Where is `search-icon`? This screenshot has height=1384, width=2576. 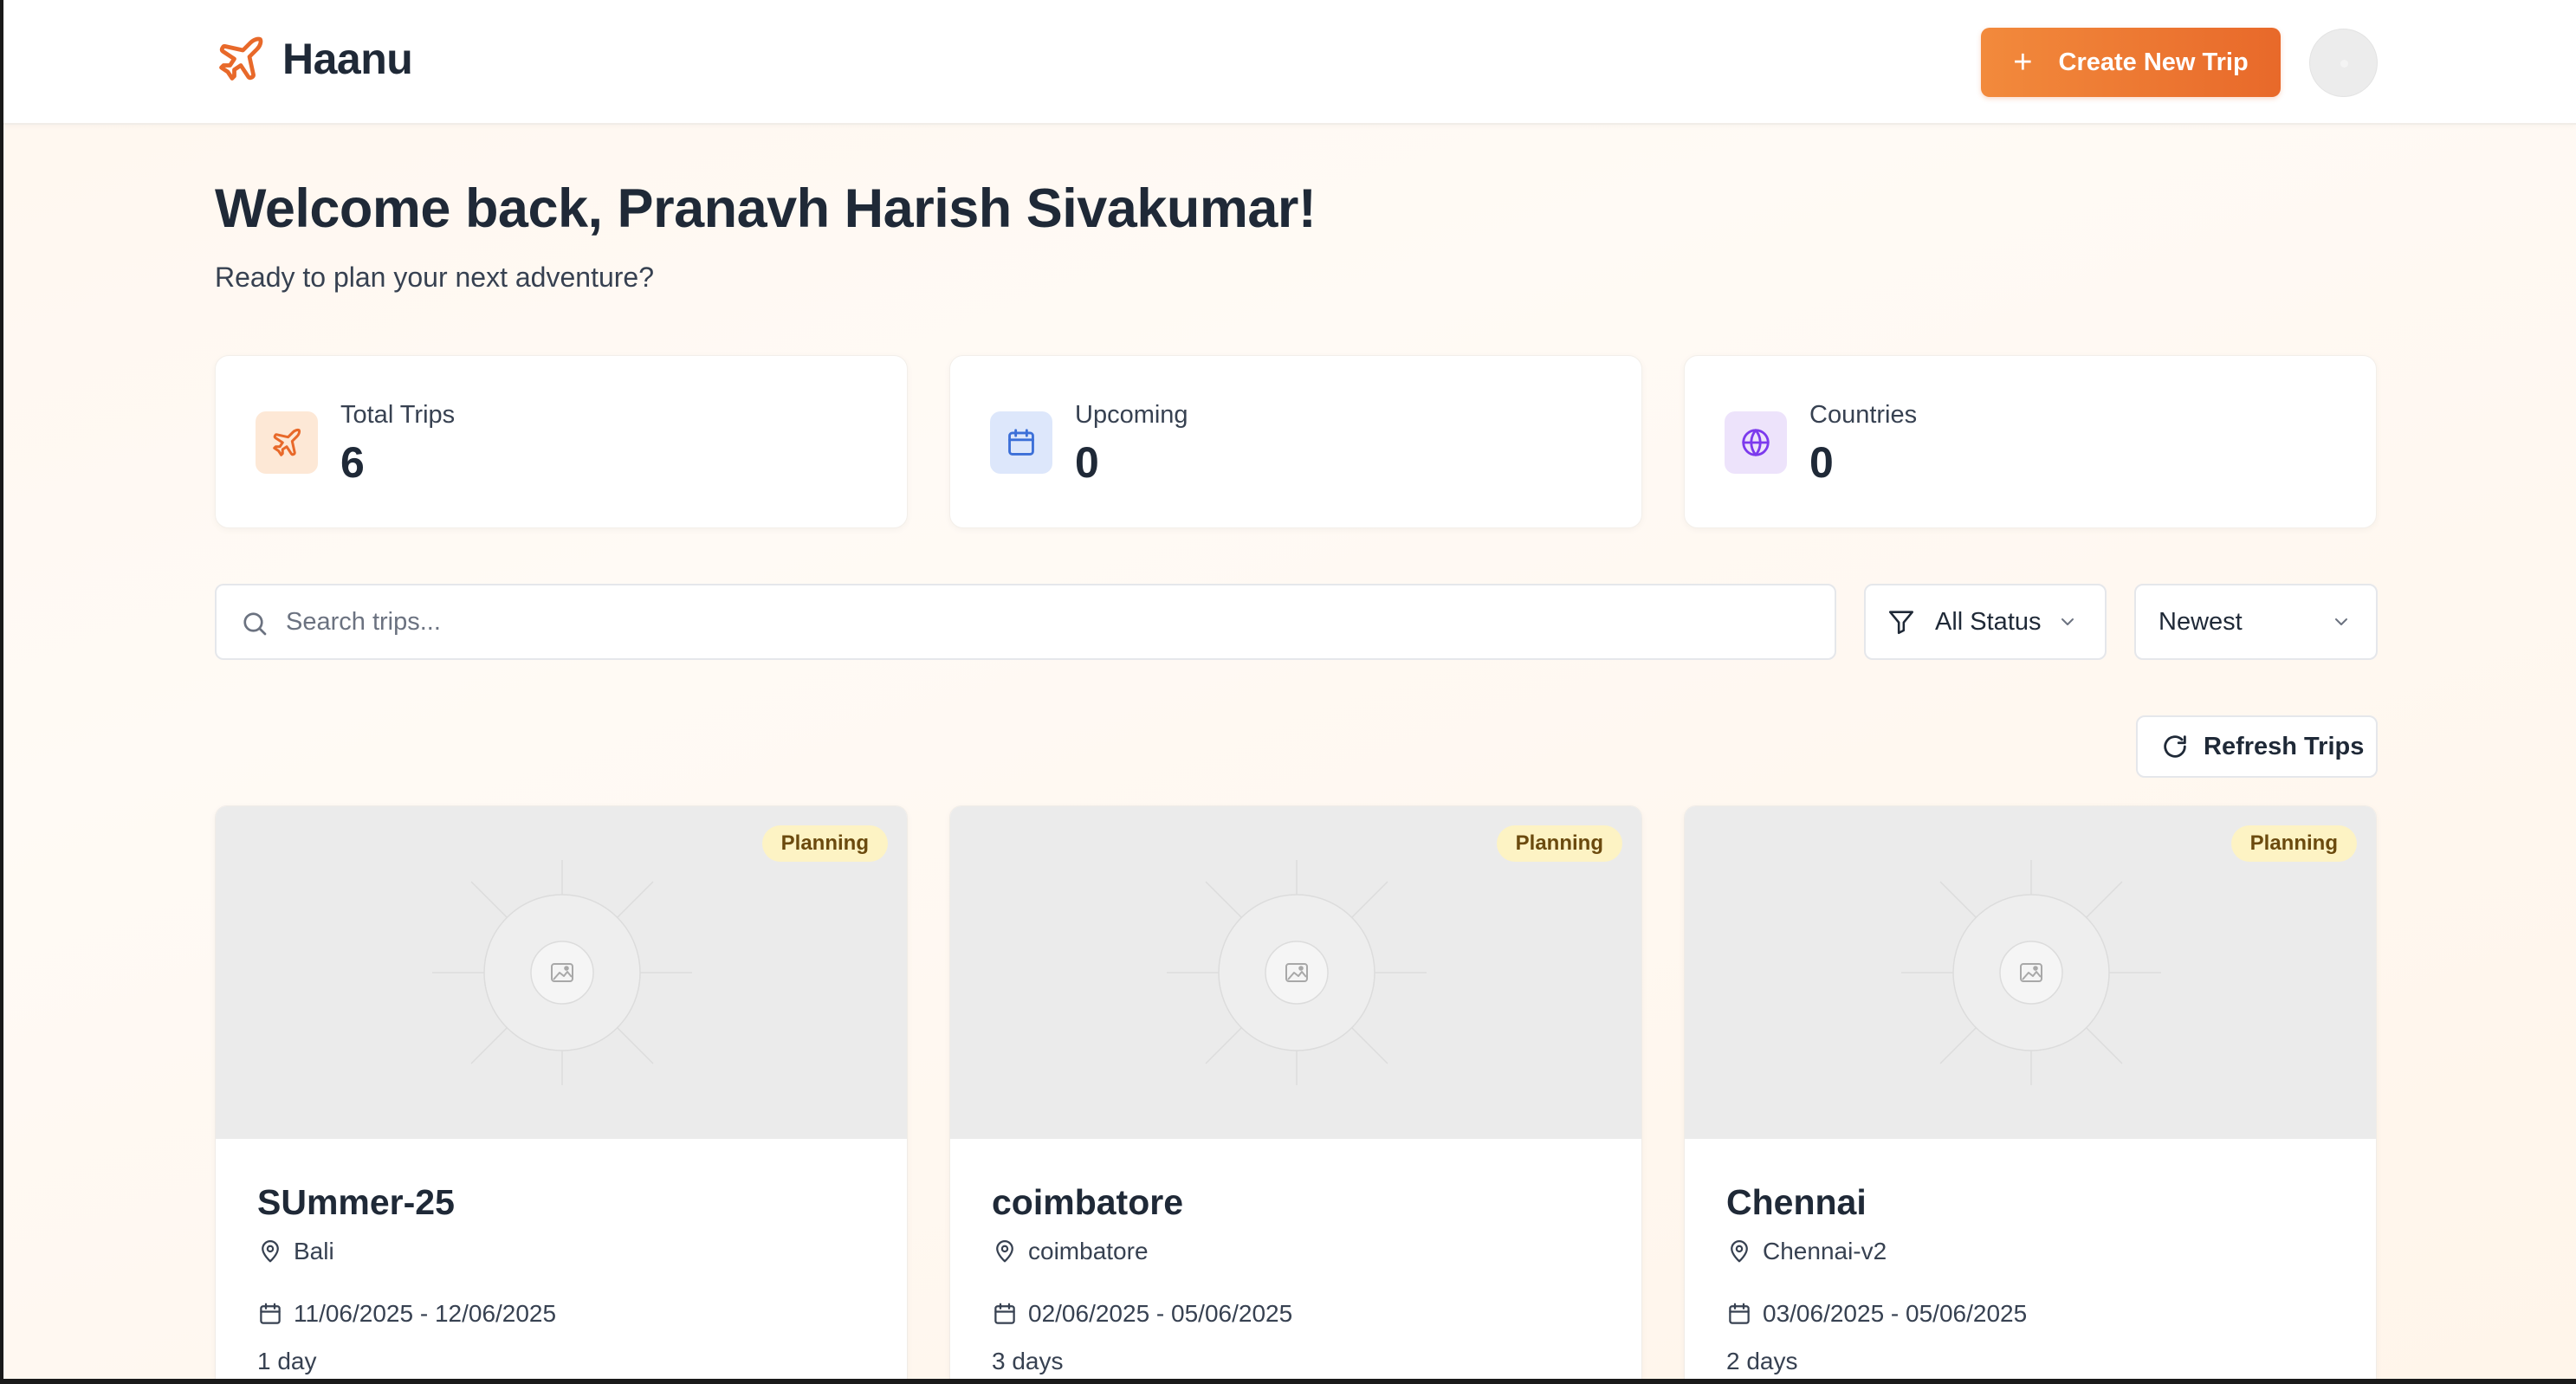
search-icon is located at coordinates (255, 624).